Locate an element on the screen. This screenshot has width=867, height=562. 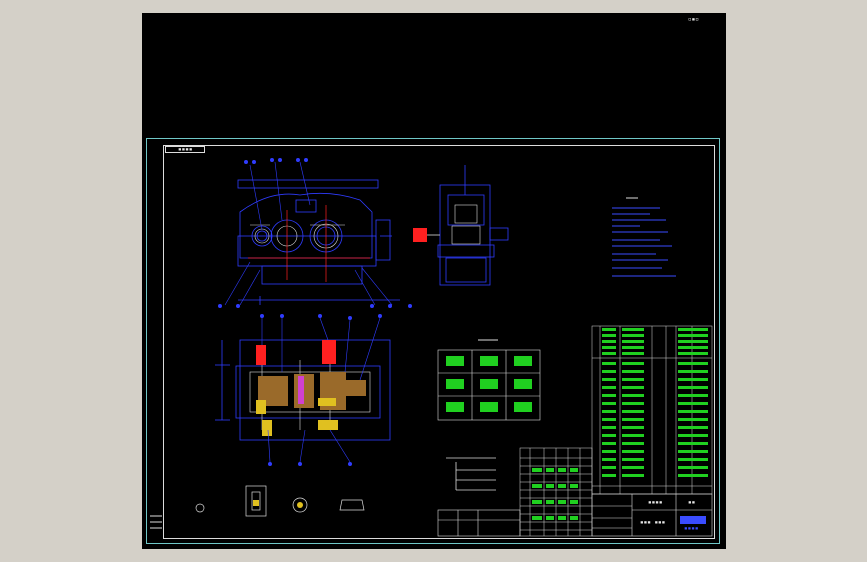
detail-views is located at coordinates (280, 501).